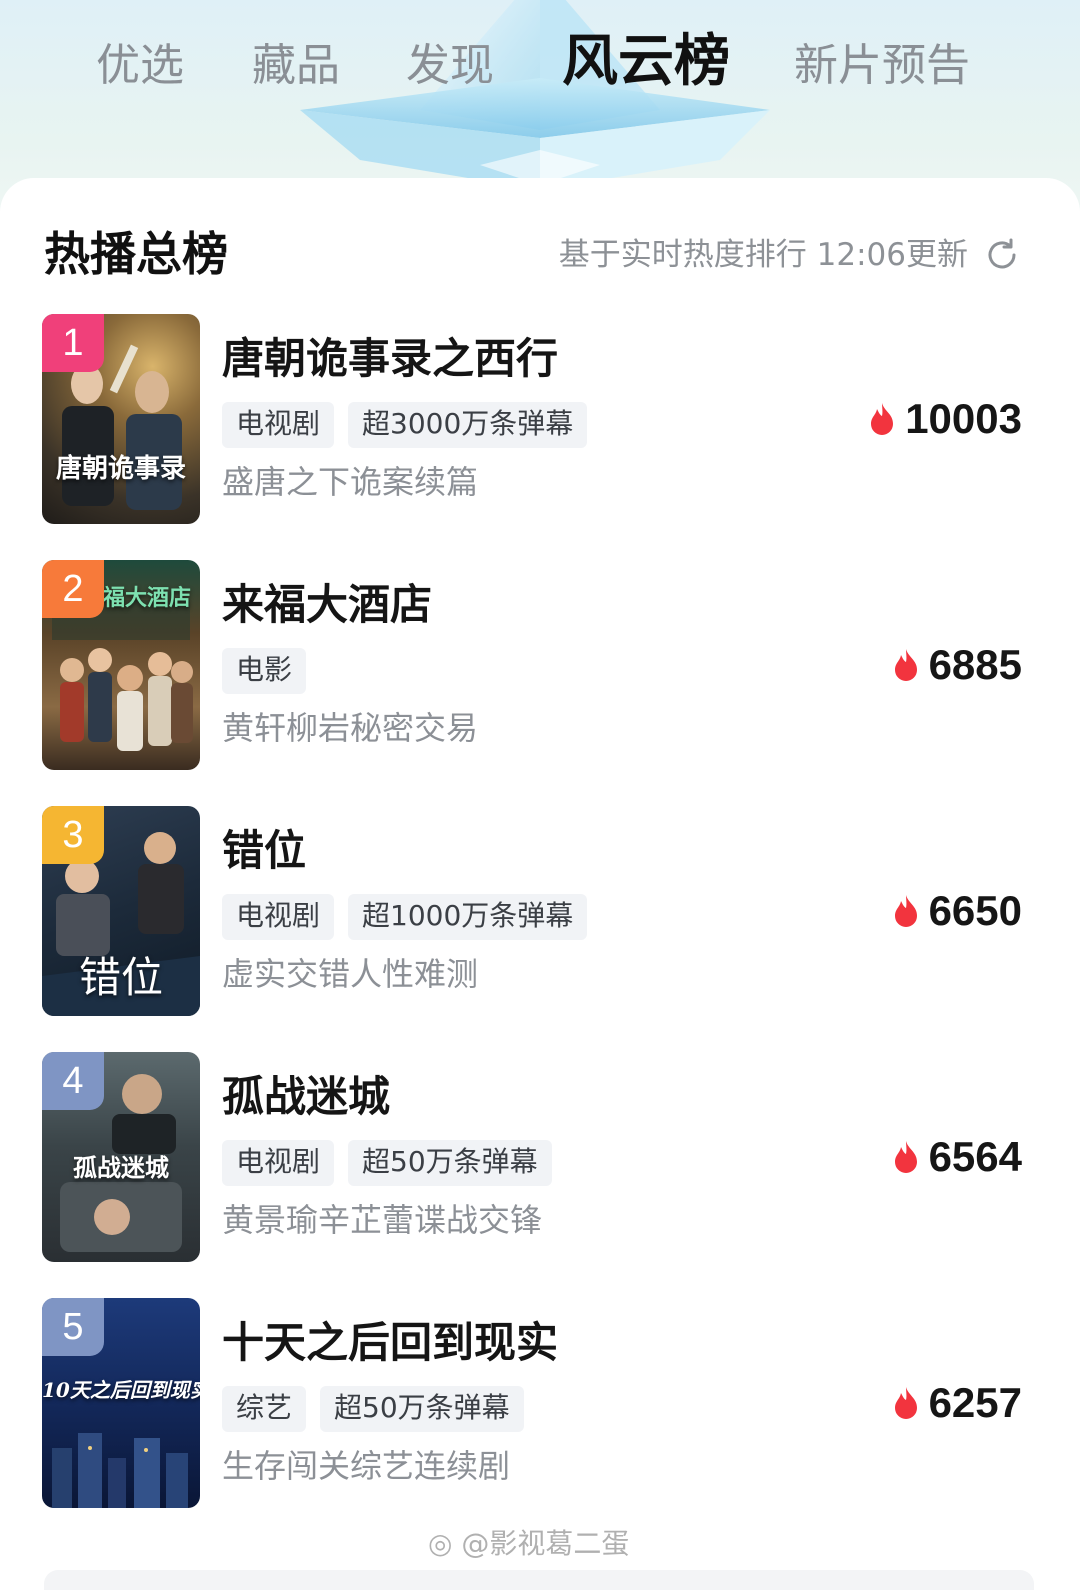 Image resolution: width=1080 pixels, height=1590 pixels. I want to click on item-title: 唐朝诡事录之西行, so click(390, 359).